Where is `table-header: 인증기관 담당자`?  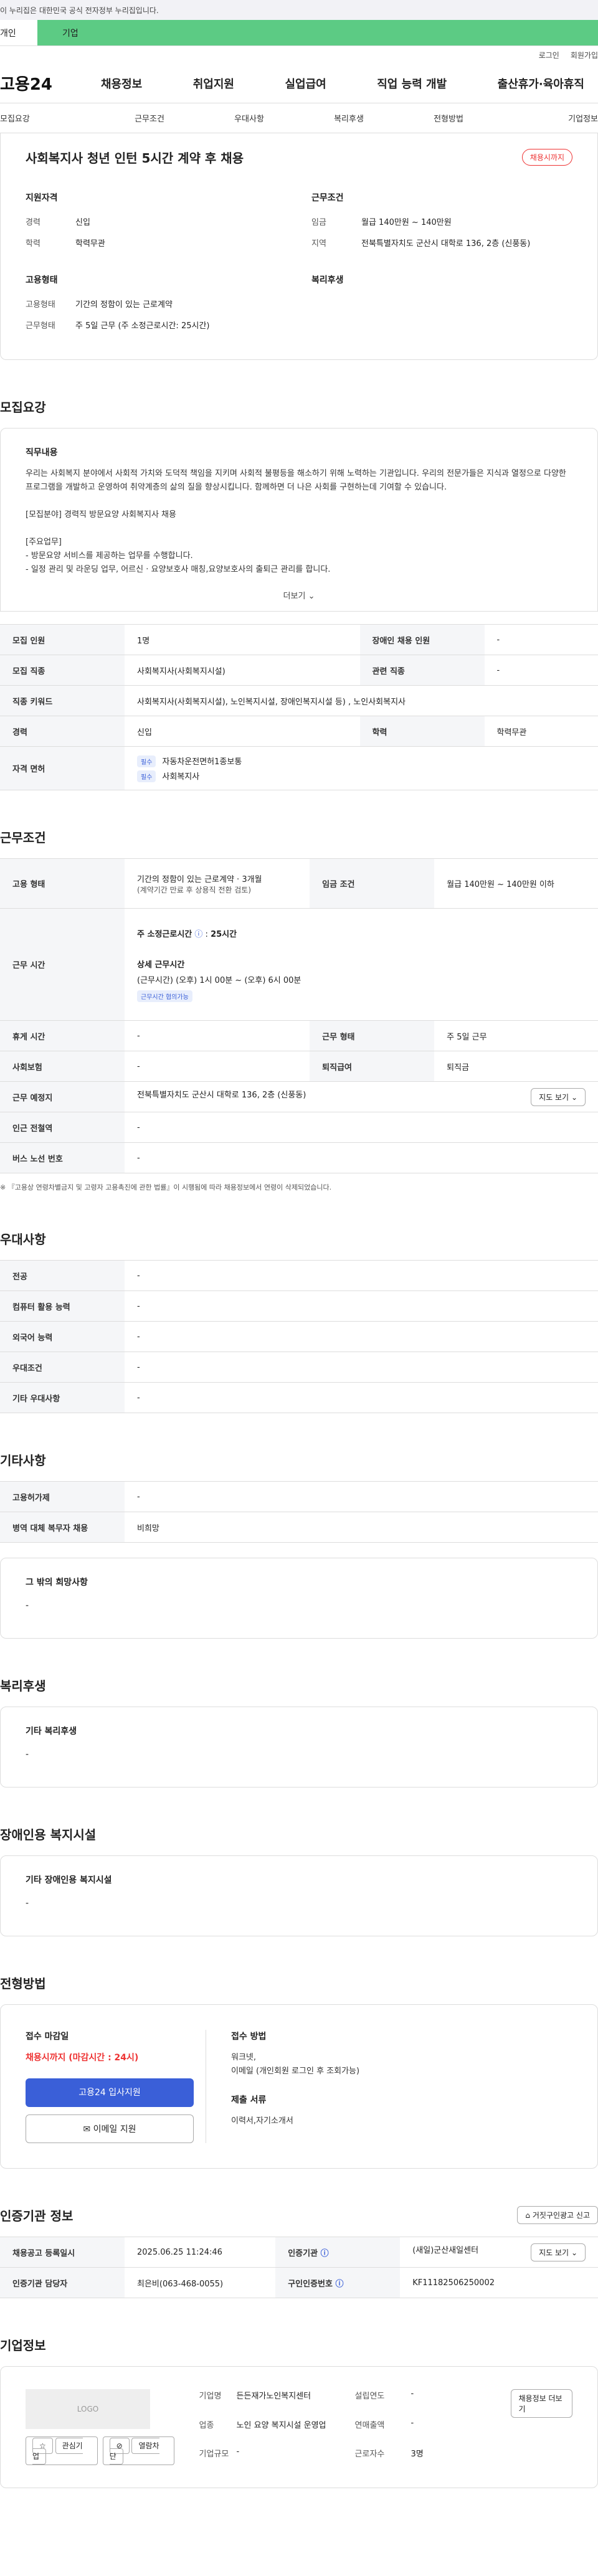 table-header: 인증기관 담당자 is located at coordinates (62, 2283).